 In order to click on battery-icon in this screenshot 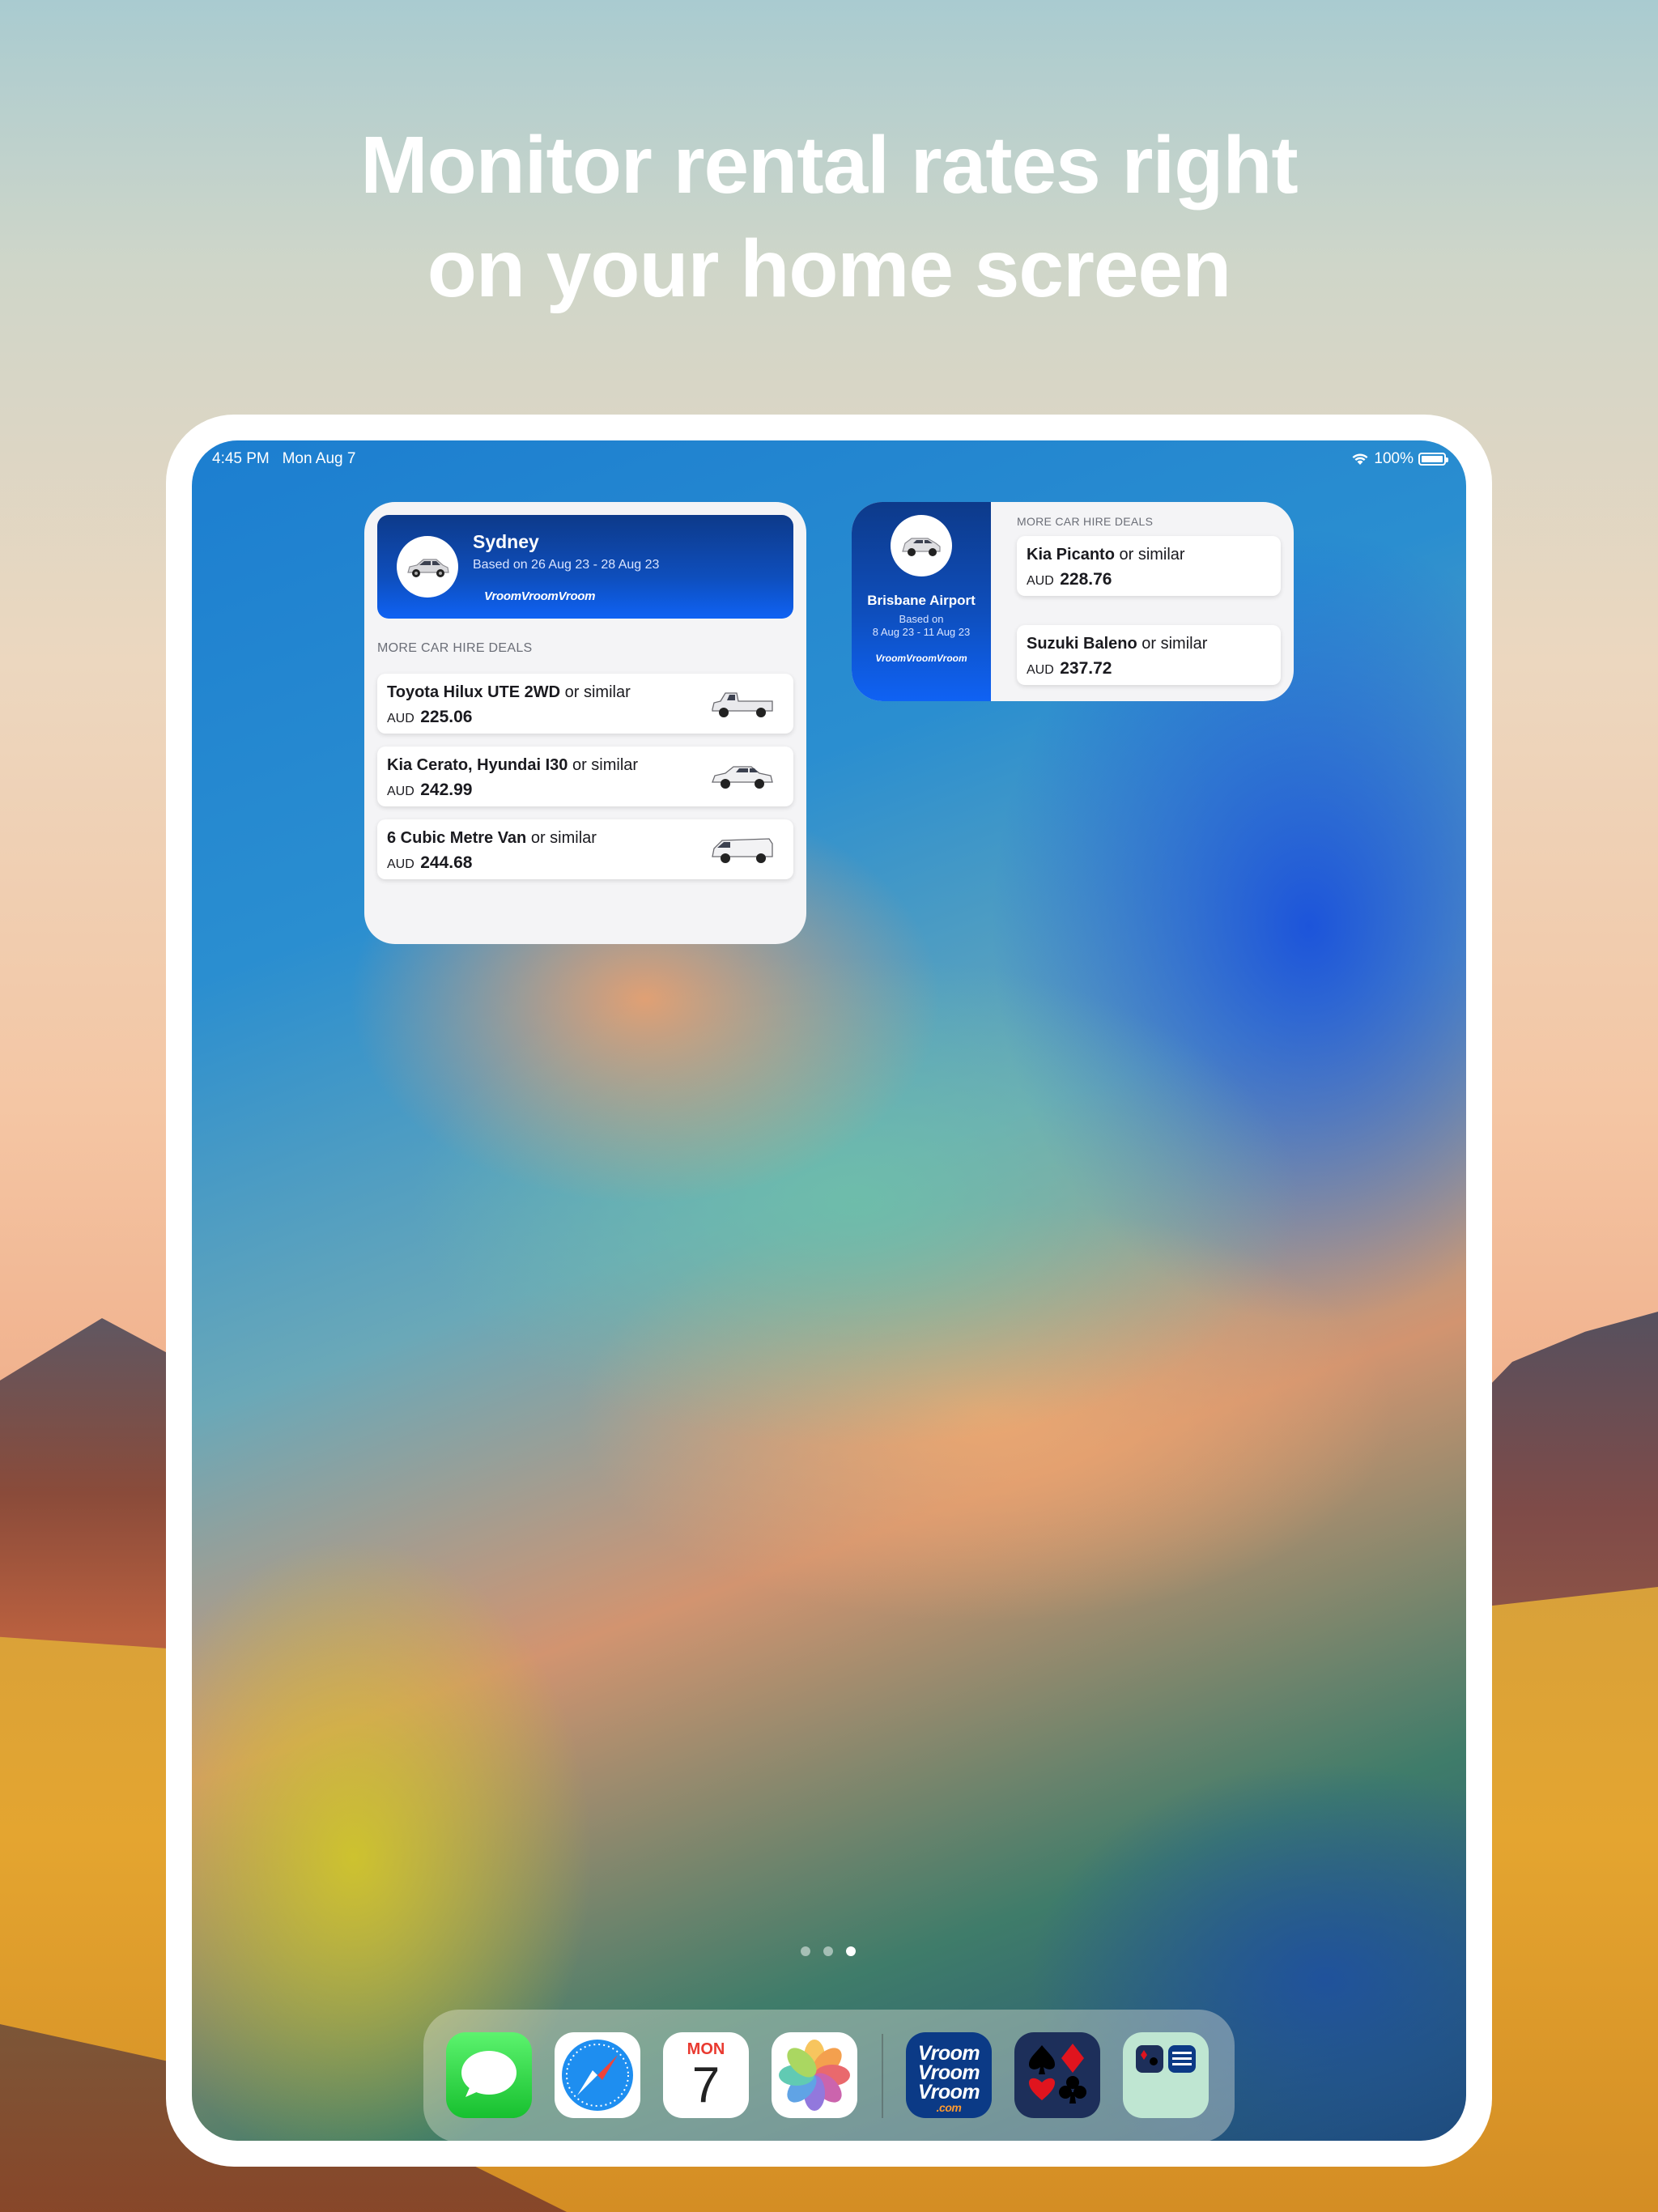, I will do `click(1433, 460)`.